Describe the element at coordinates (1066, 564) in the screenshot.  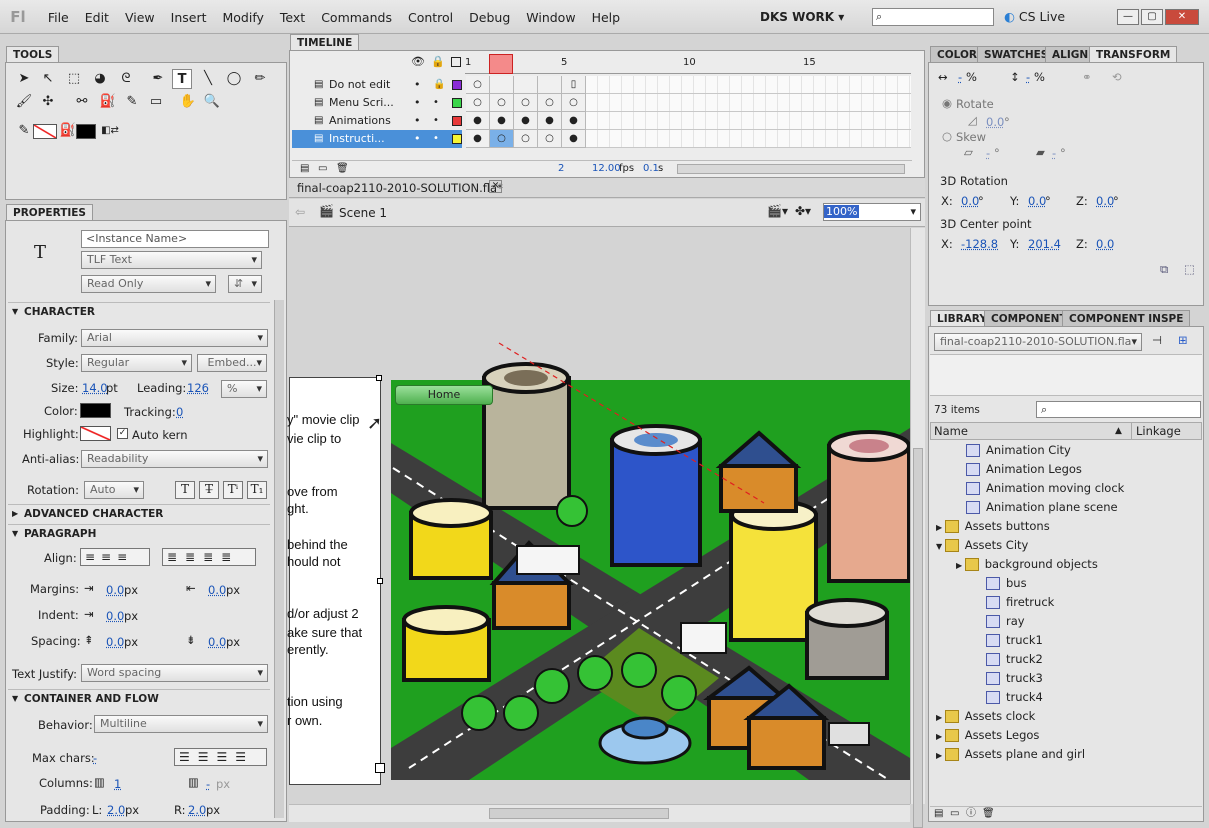
I see `library-item: ▶ background objects` at that location.